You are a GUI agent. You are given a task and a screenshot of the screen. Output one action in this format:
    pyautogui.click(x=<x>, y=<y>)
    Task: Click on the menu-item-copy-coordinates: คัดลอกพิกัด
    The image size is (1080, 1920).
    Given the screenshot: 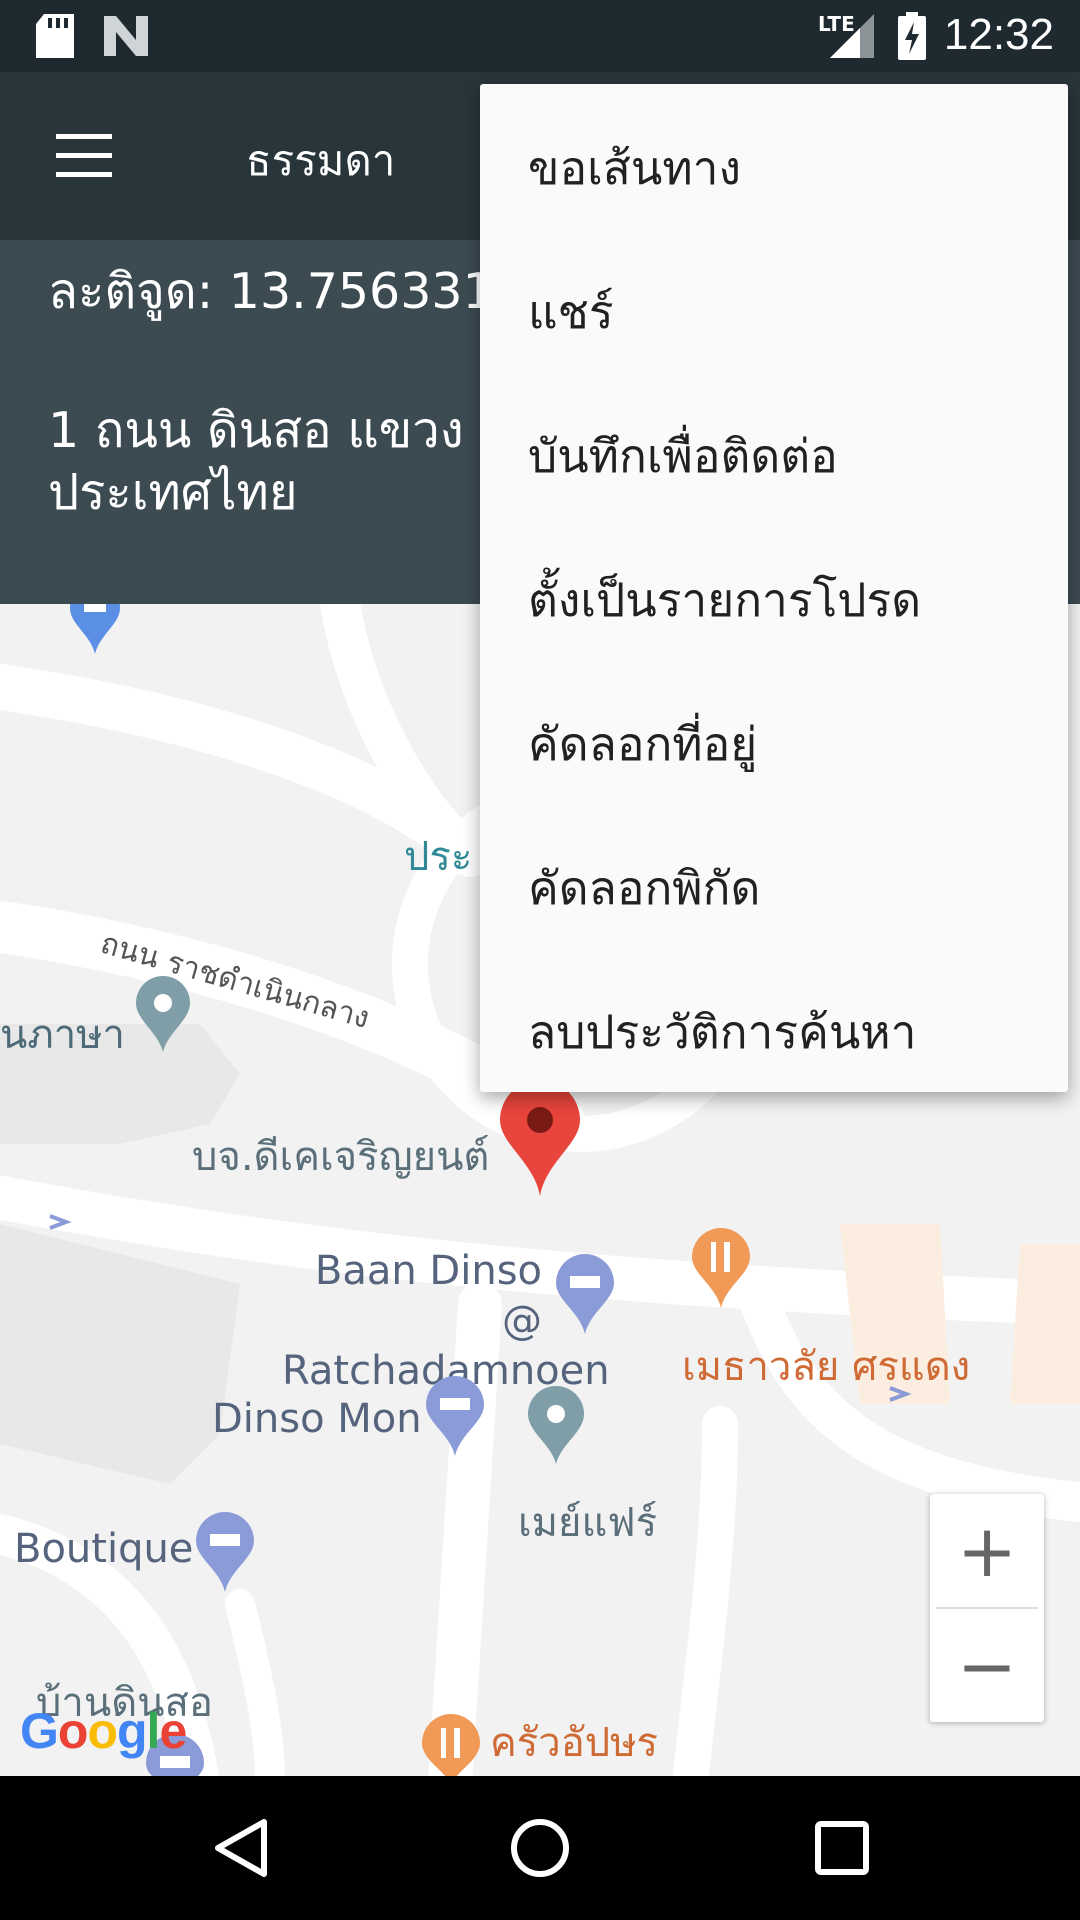 What is the action you would take?
    pyautogui.click(x=774, y=888)
    